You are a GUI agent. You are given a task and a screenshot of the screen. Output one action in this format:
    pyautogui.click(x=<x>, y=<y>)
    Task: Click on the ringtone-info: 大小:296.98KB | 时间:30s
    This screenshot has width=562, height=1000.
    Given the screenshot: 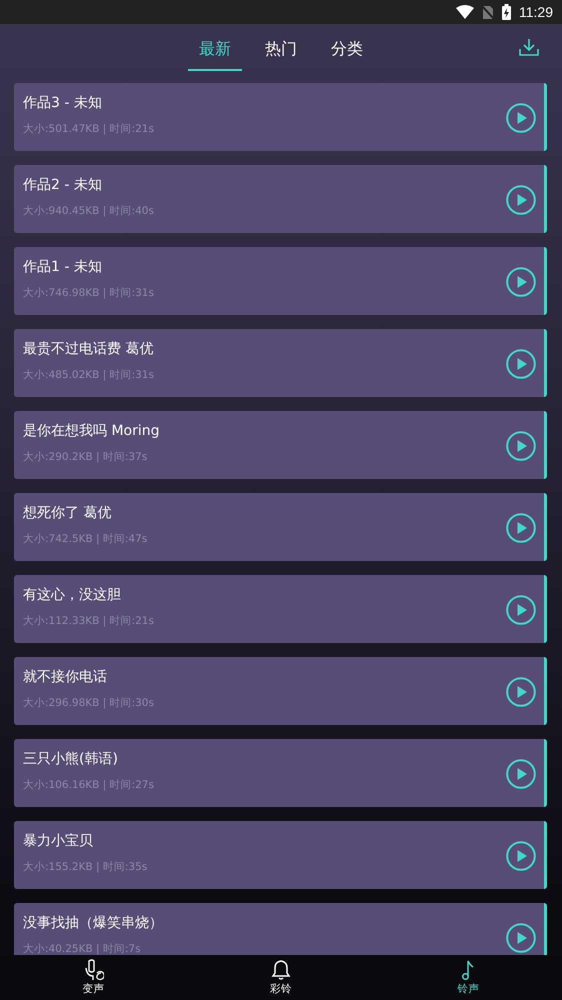 What is the action you would take?
    pyautogui.click(x=88, y=703)
    